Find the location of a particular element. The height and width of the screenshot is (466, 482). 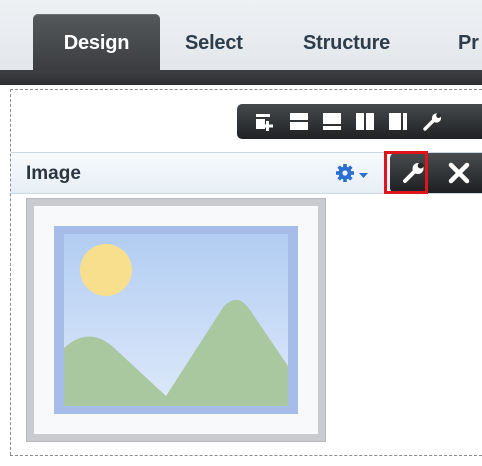

stacked-layout-icon is located at coordinates (299, 121).